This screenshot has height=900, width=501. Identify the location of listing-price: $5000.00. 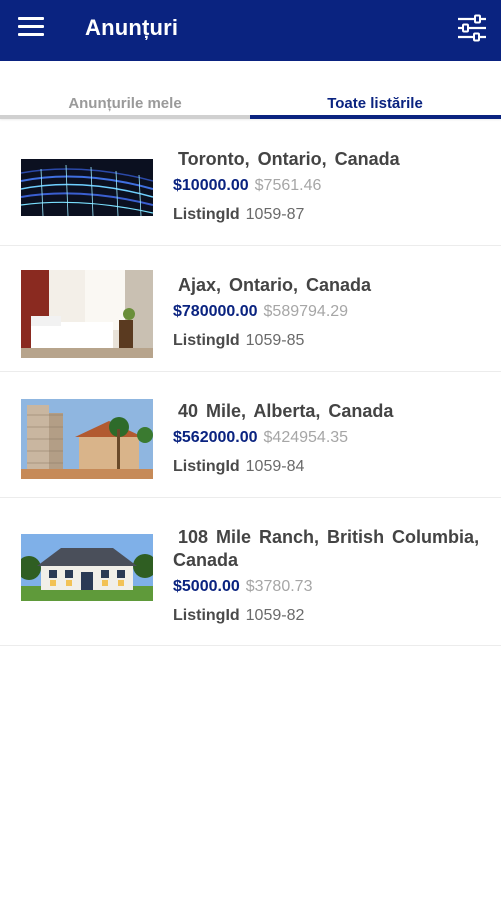
(206, 586).